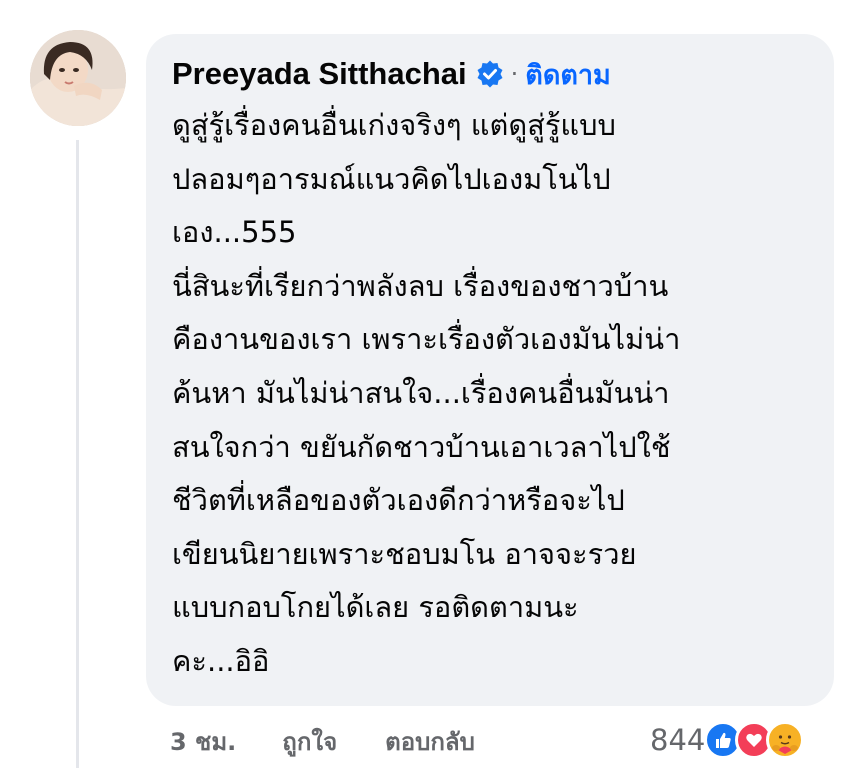 This screenshot has width=862, height=768. I want to click on comment-header: Preeyada Sitthachai · ติดตาม, so click(489, 74).